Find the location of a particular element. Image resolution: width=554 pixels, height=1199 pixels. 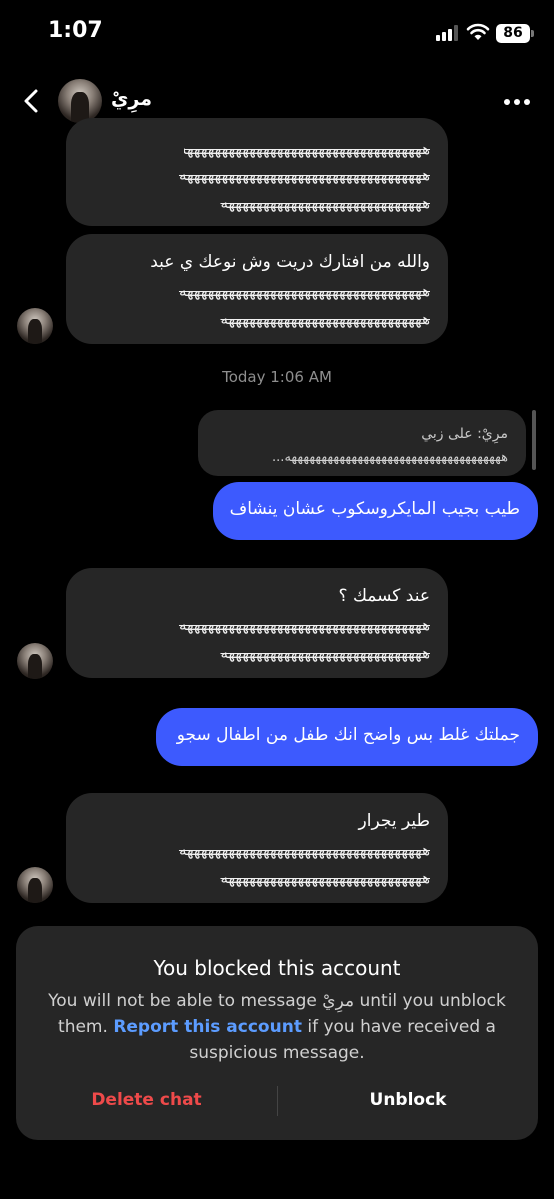

outgoing-message: جملتك غلط بس واضح انك طفل من اطفال سجو is located at coordinates (347, 737).